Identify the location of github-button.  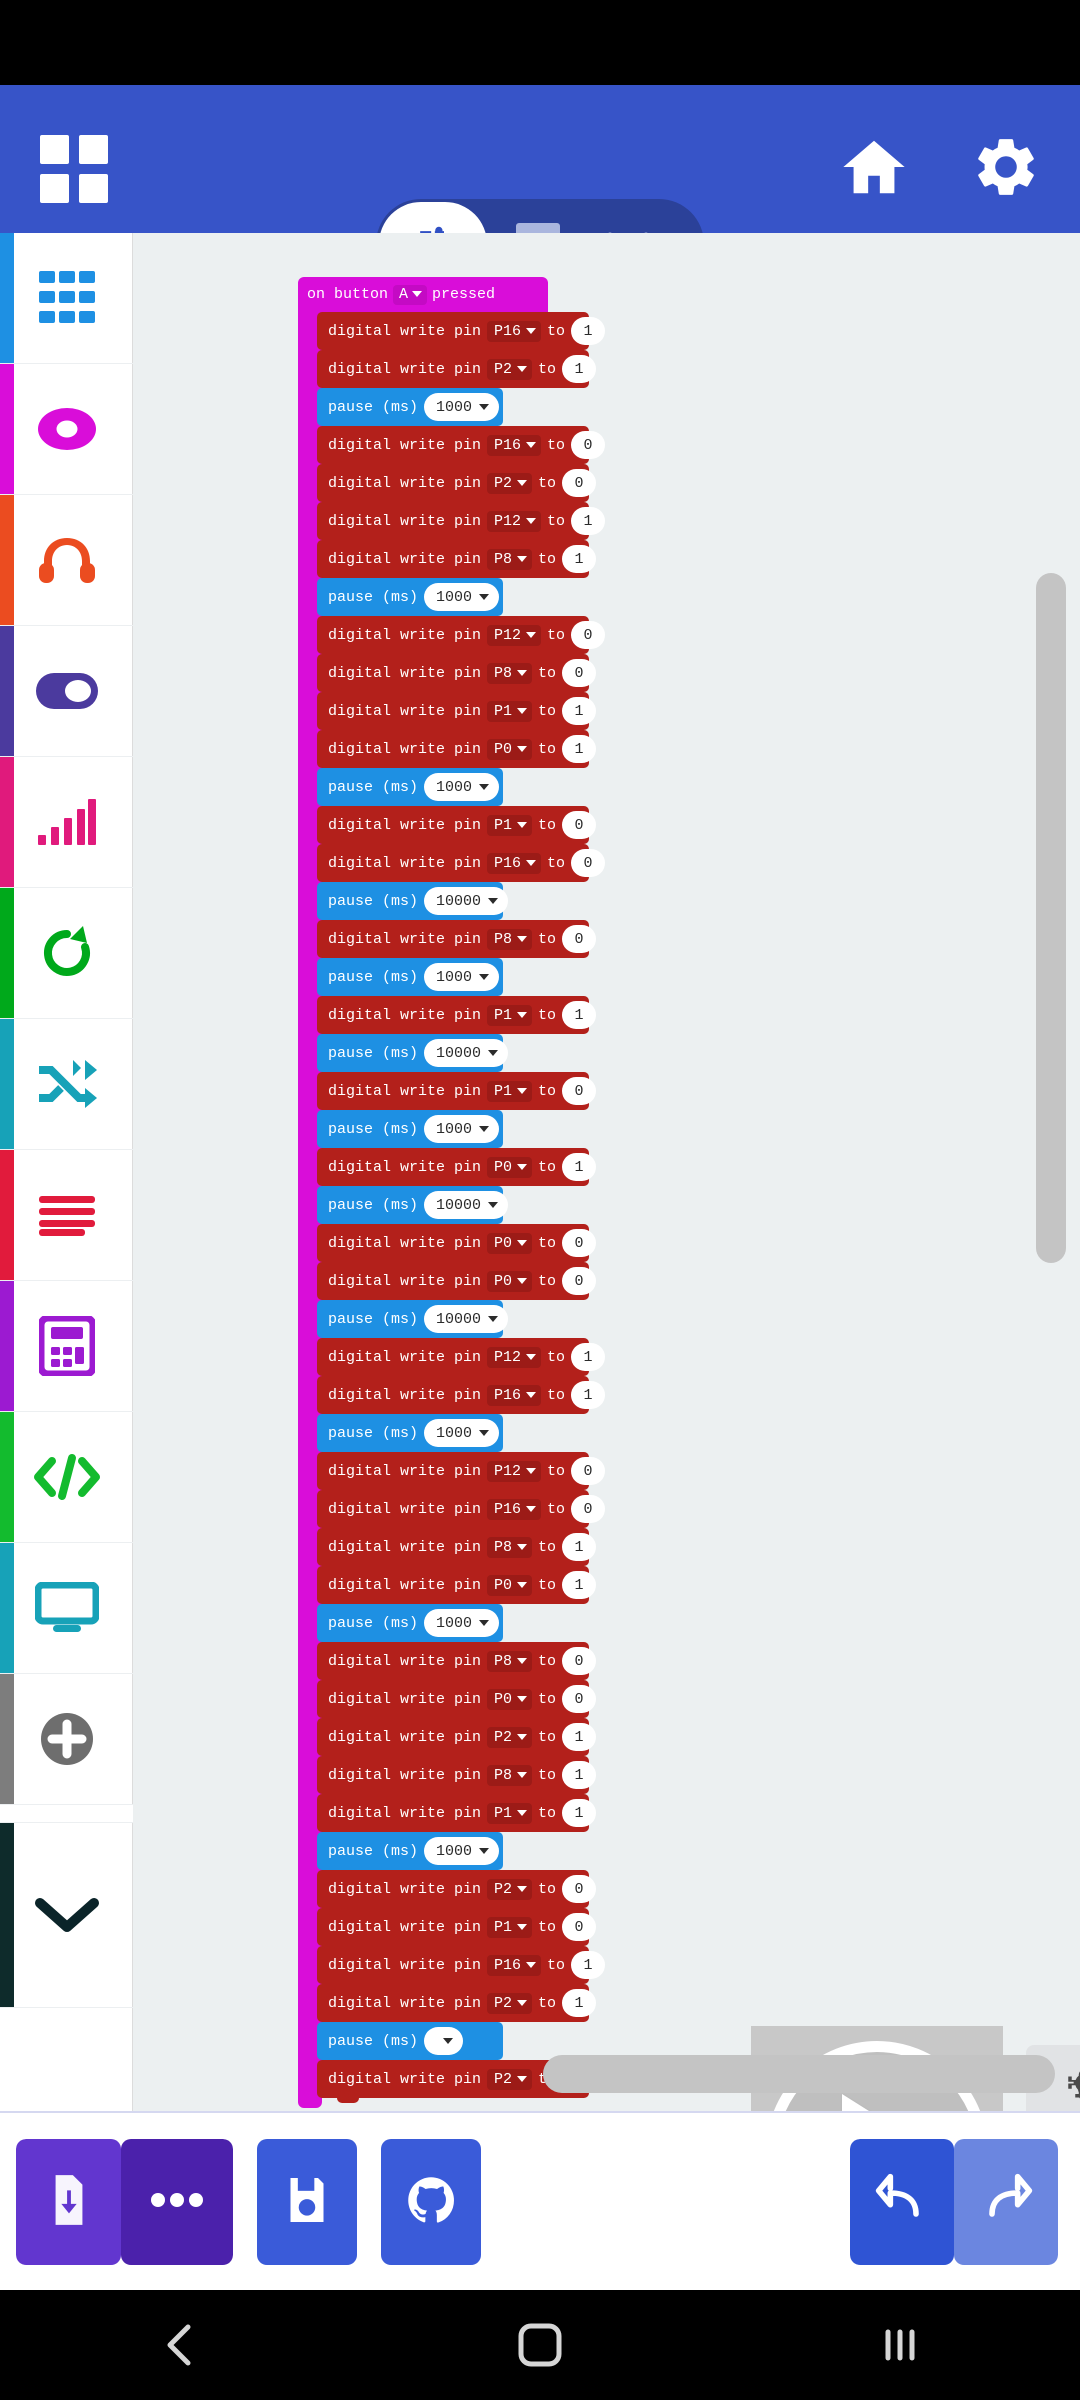
(431, 2202).